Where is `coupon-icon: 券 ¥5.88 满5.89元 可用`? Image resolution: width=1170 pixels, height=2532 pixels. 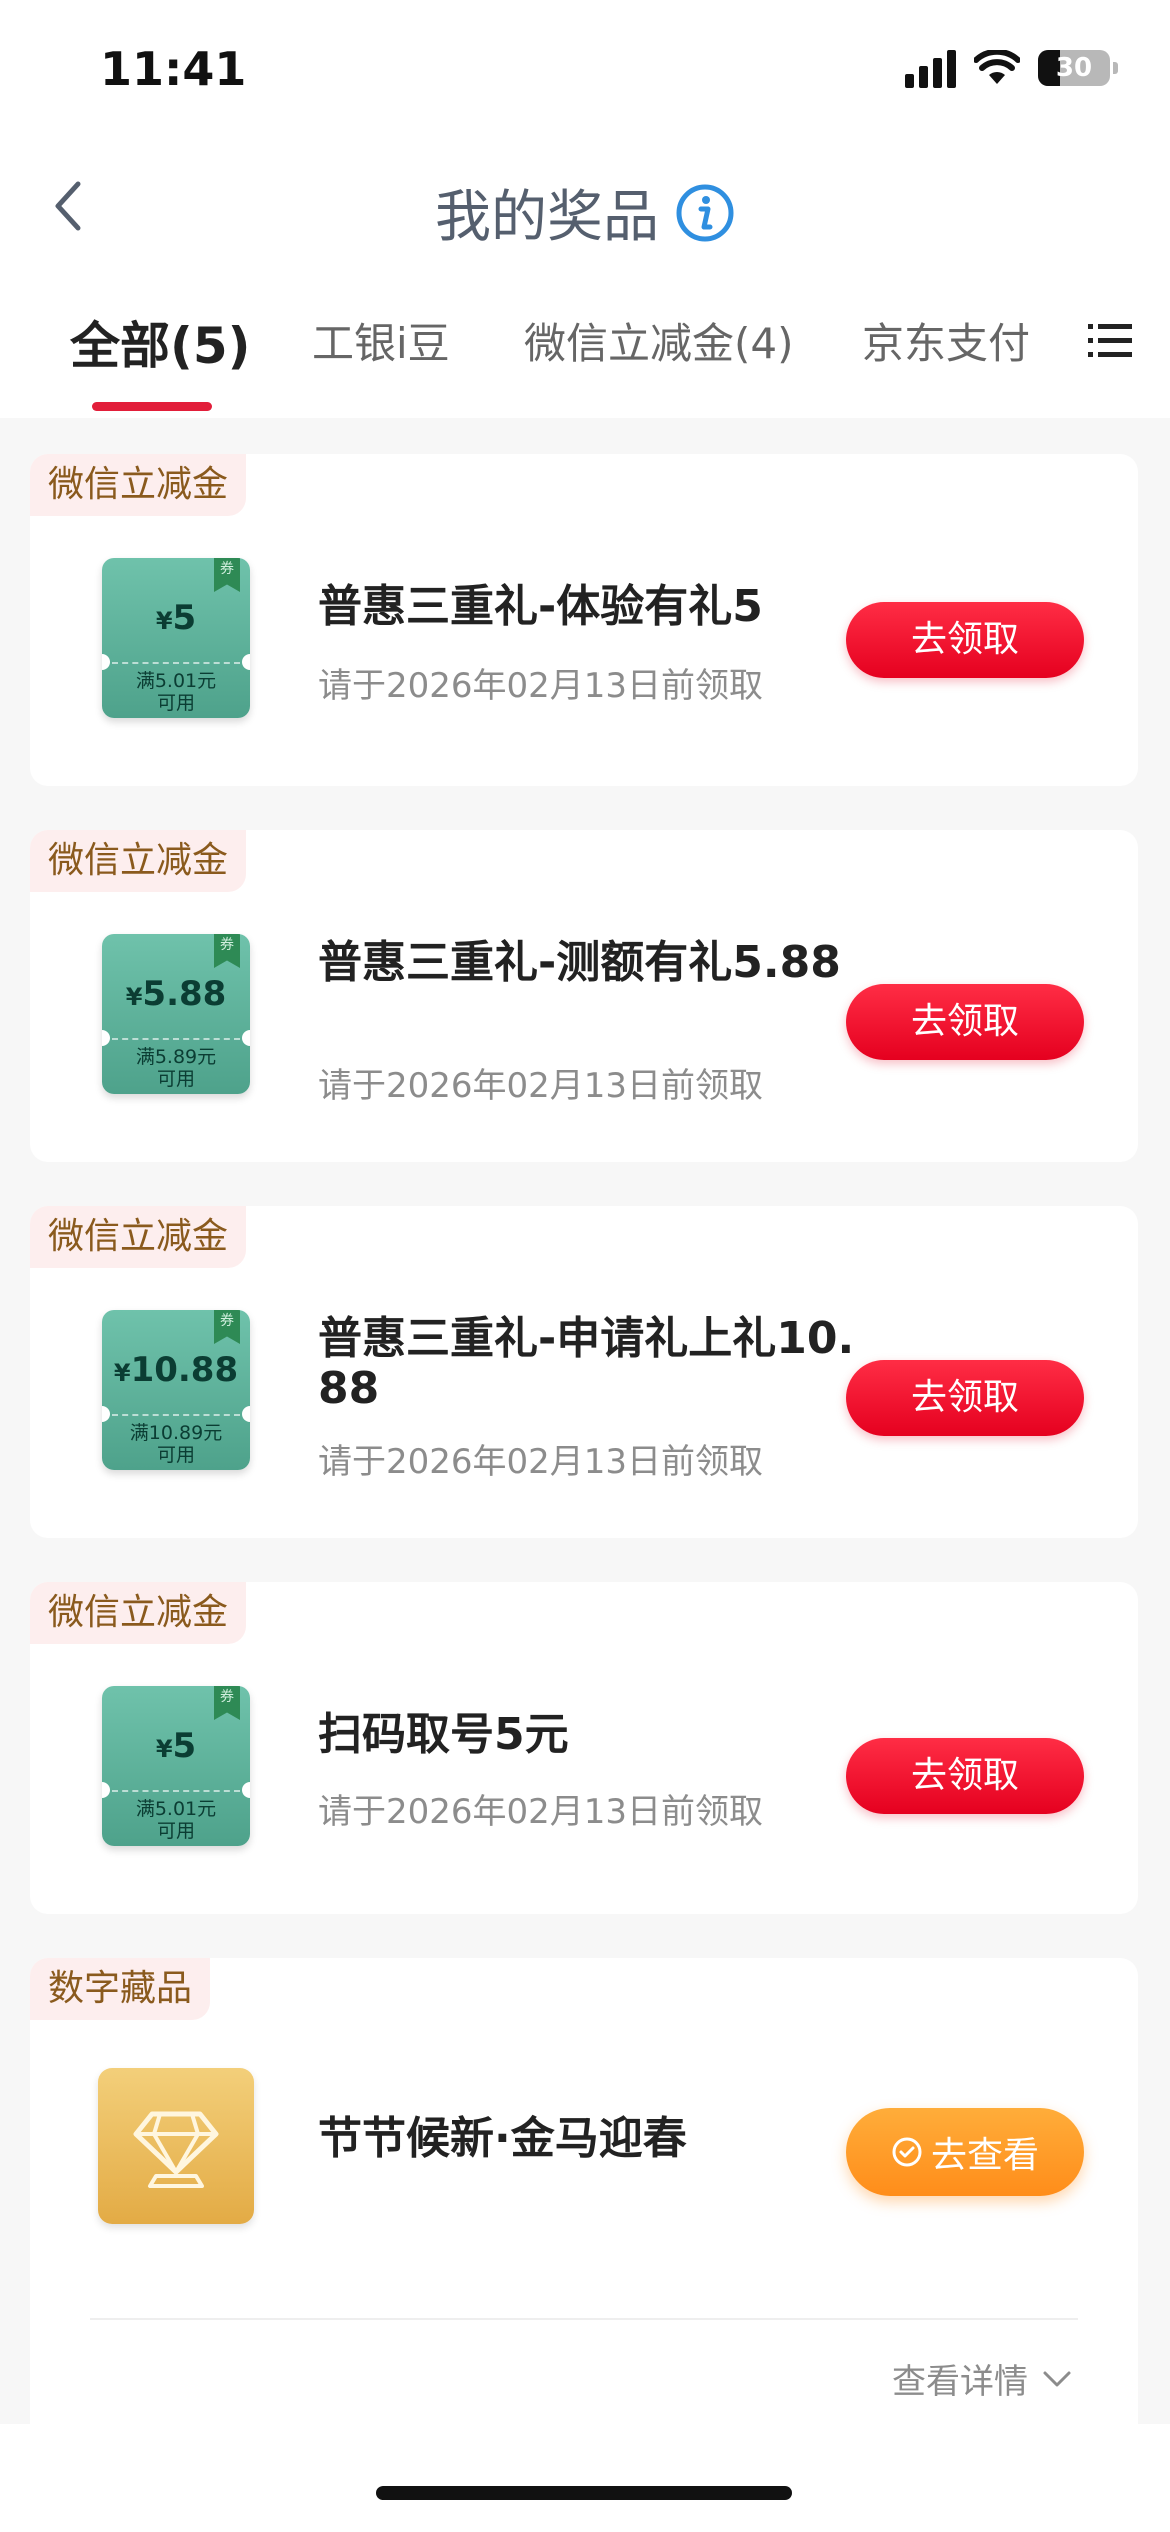
coupon-icon: 券 ¥5.88 满5.89元 可用 is located at coordinates (176, 1014).